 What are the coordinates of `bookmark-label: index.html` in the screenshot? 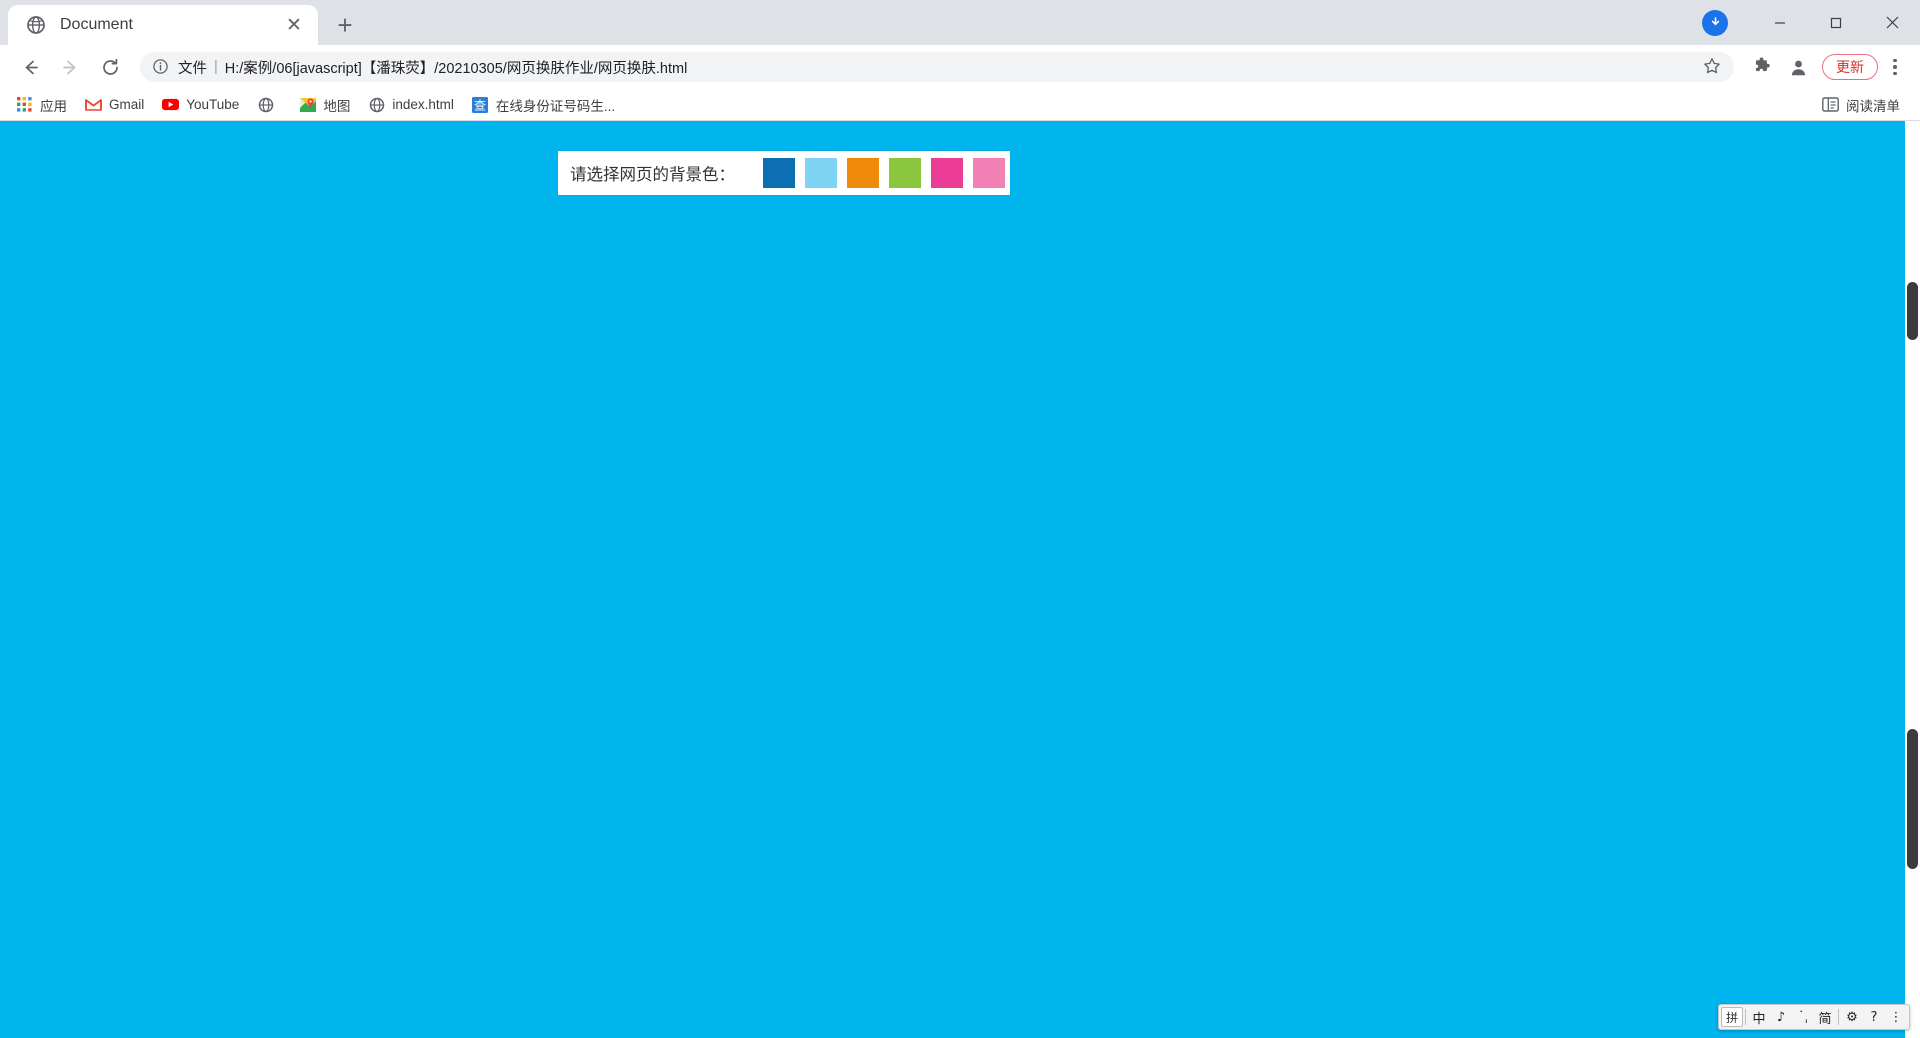 It's located at (423, 104).